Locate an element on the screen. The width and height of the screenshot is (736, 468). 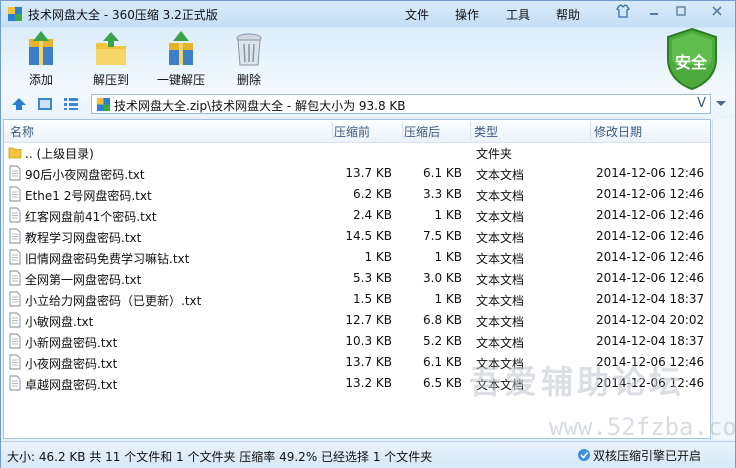
up-arrow-icon is located at coordinates (19, 104).